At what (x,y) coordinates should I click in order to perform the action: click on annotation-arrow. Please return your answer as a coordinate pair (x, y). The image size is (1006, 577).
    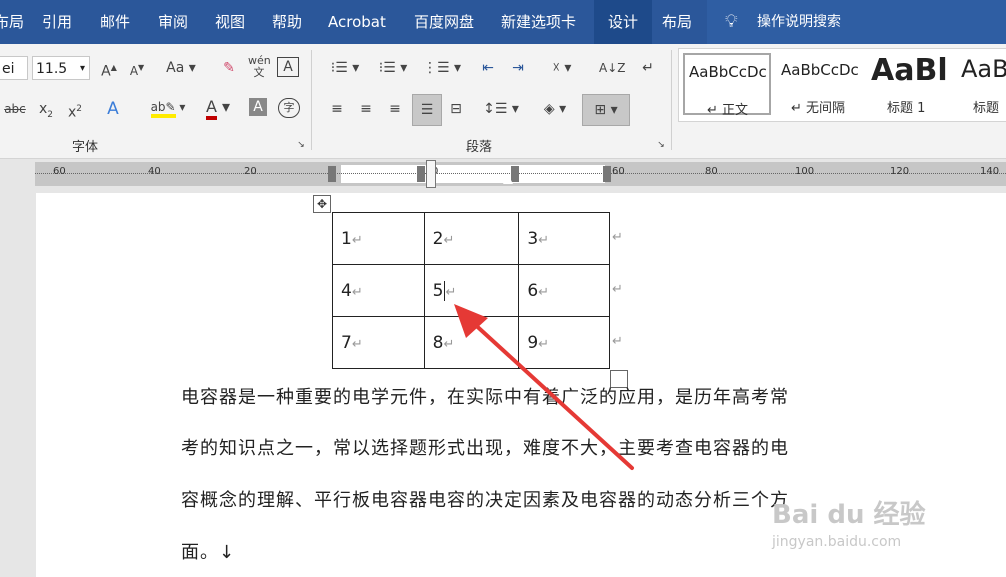
    Looking at the image, I should click on (544, 387).